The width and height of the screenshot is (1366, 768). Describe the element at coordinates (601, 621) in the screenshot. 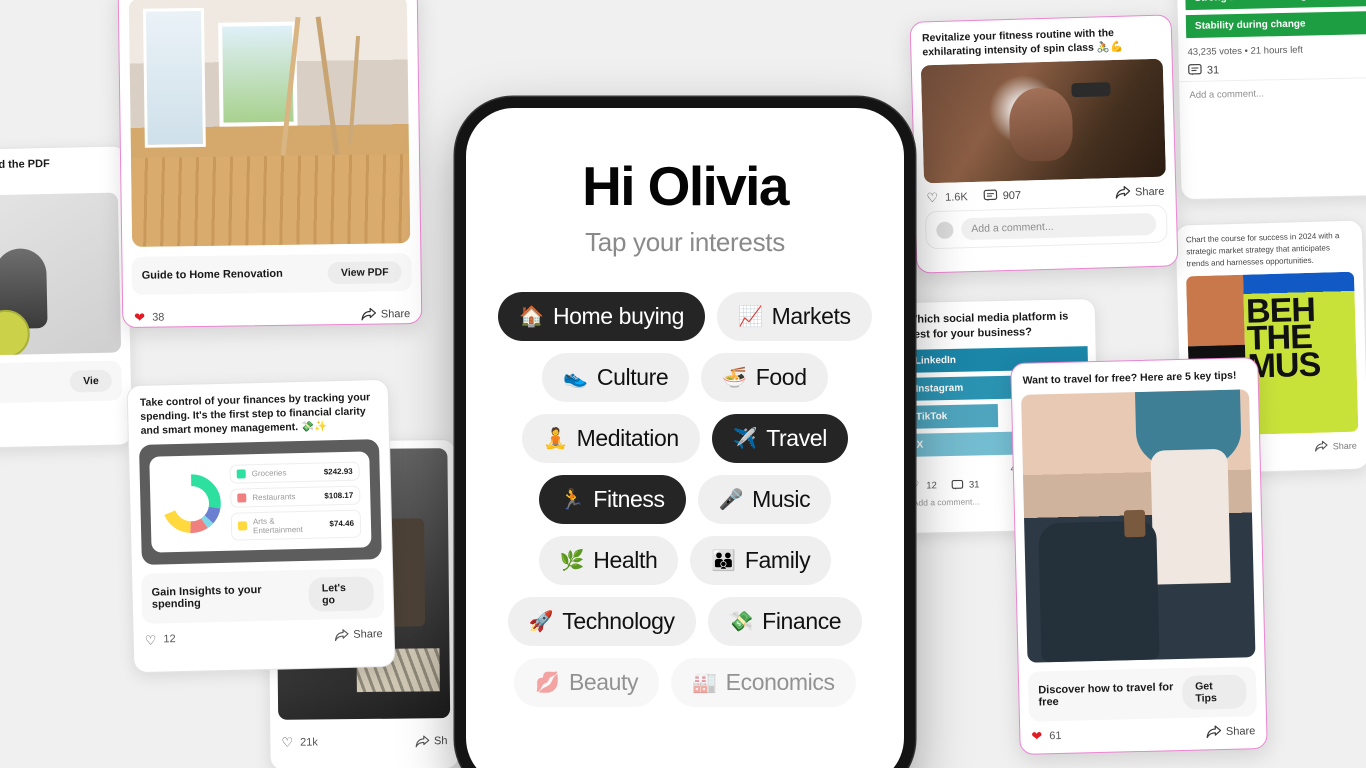

I see `interest-chip-technology: 🚀 Technology` at that location.